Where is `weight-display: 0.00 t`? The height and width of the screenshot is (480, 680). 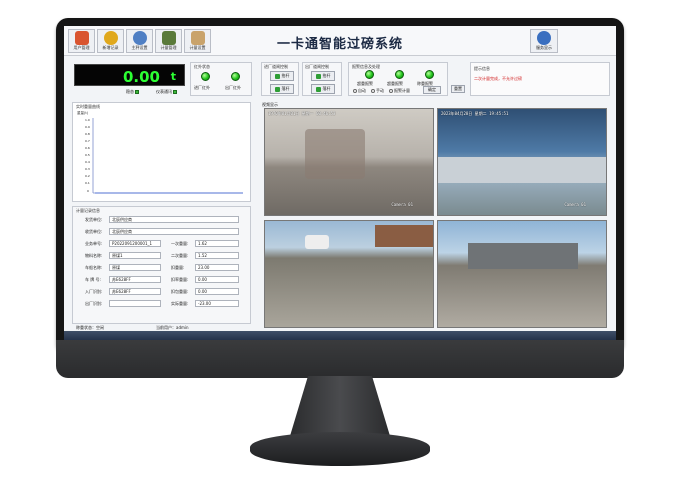 weight-display: 0.00 t is located at coordinates (129, 75).